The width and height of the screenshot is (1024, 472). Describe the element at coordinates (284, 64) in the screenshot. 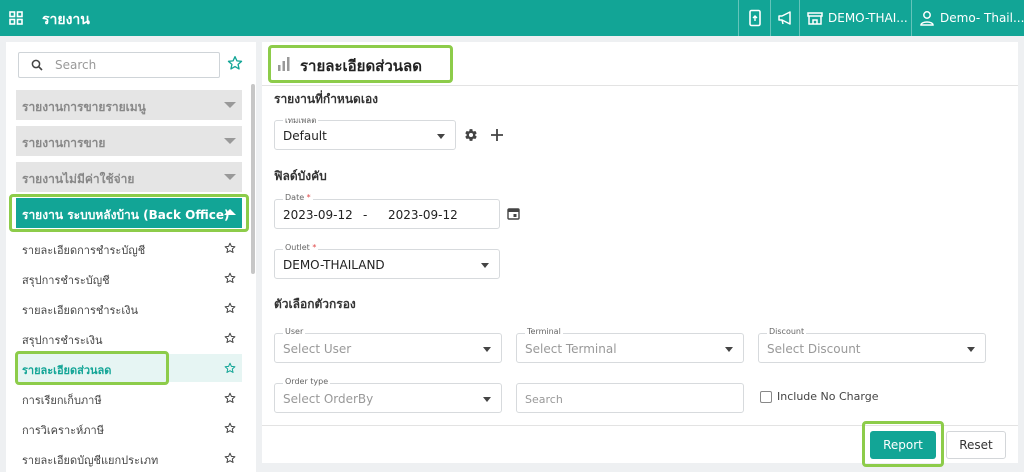

I see `bar-chart-icon` at that location.